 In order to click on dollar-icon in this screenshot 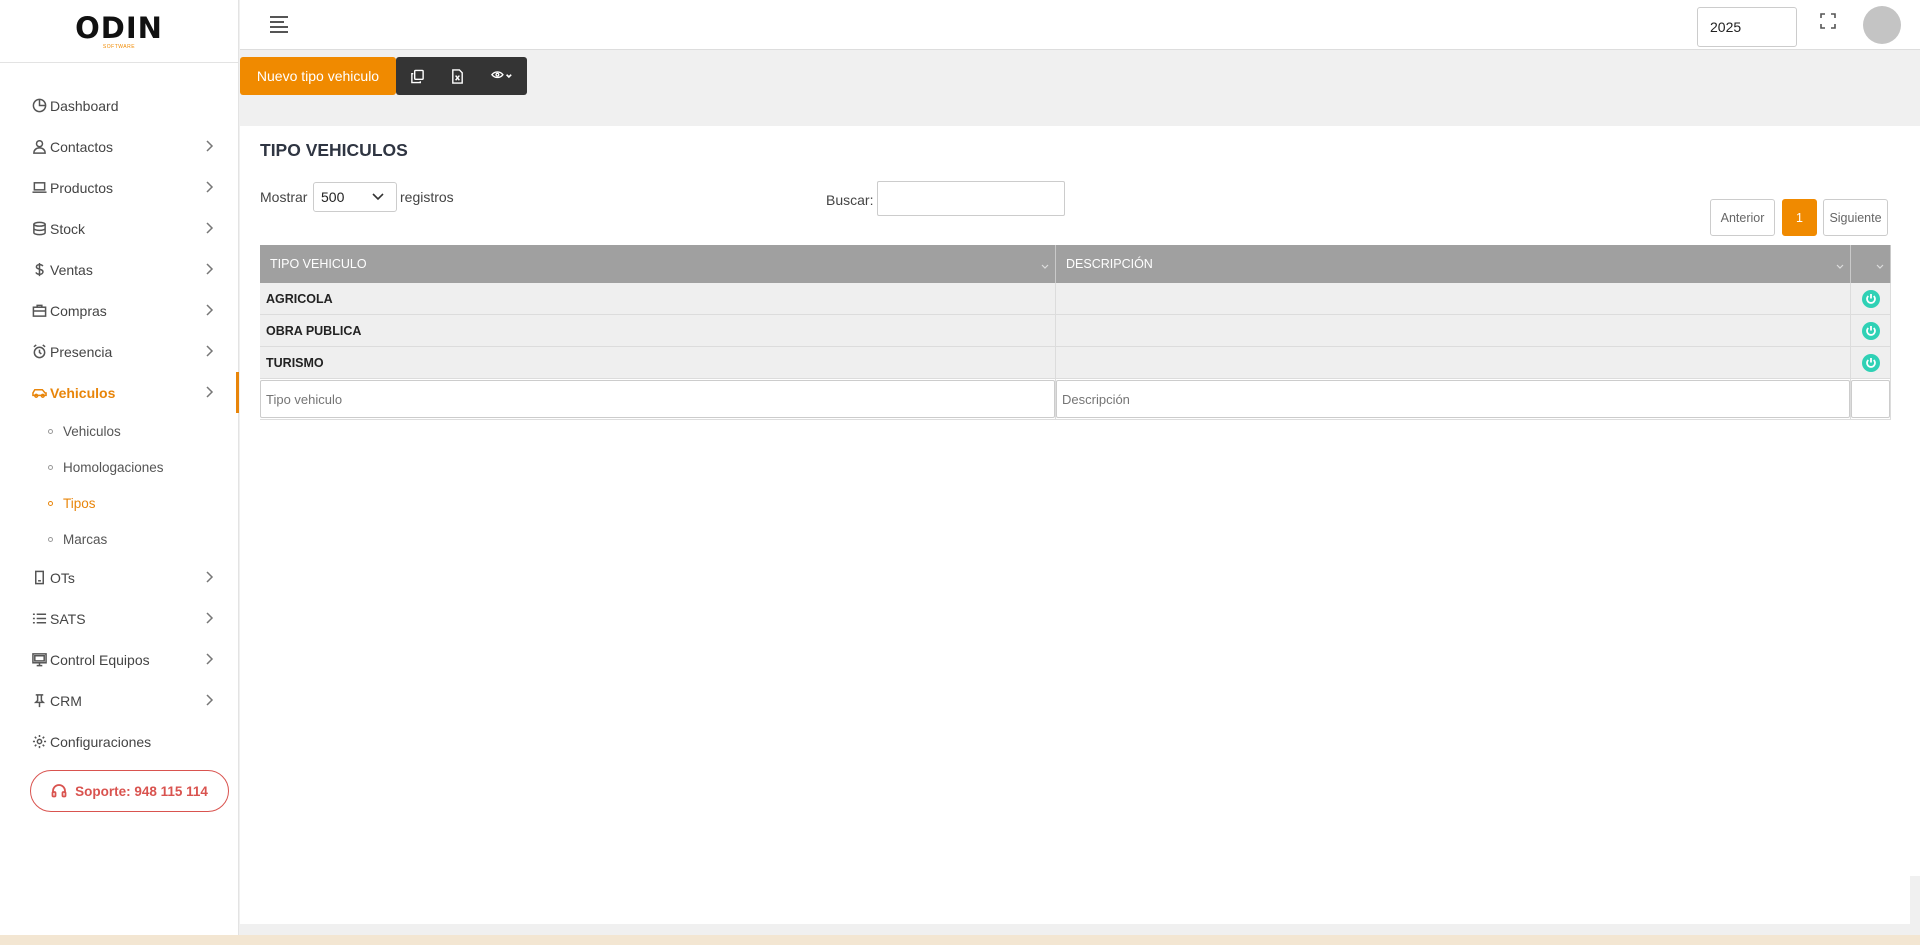, I will do `click(39, 270)`.